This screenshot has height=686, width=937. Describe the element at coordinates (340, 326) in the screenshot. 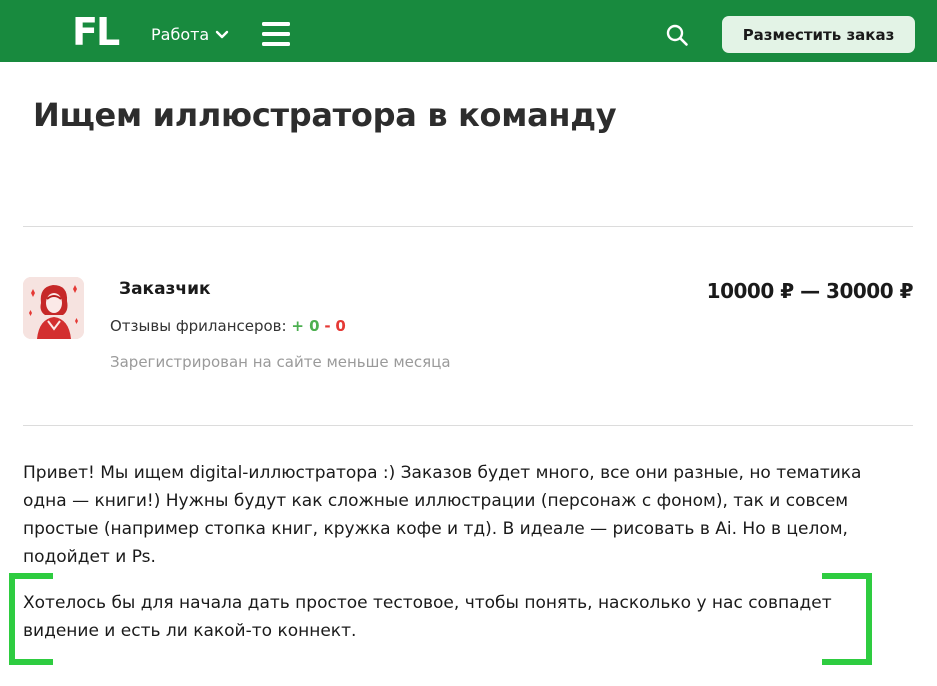

I see `reviews-negative: 0` at that location.